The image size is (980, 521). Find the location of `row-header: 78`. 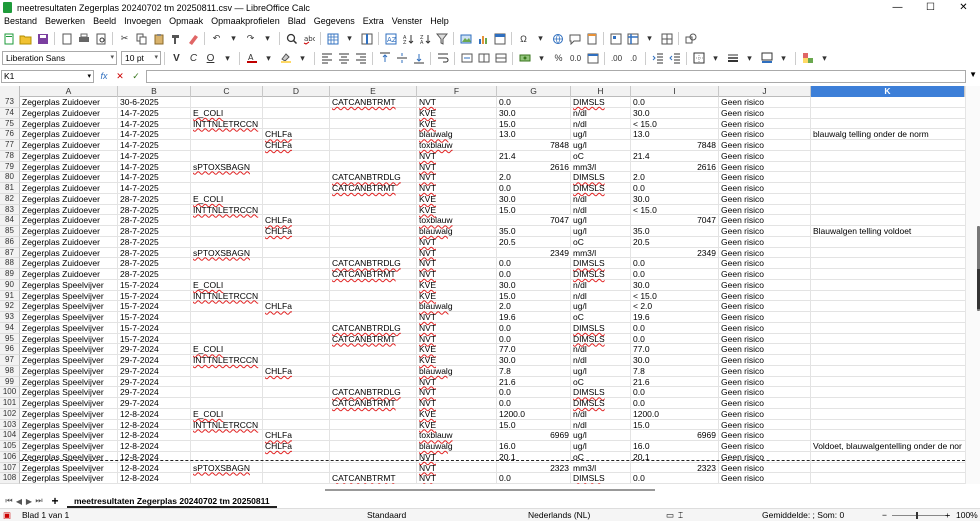

row-header: 78 is located at coordinates (10, 156).